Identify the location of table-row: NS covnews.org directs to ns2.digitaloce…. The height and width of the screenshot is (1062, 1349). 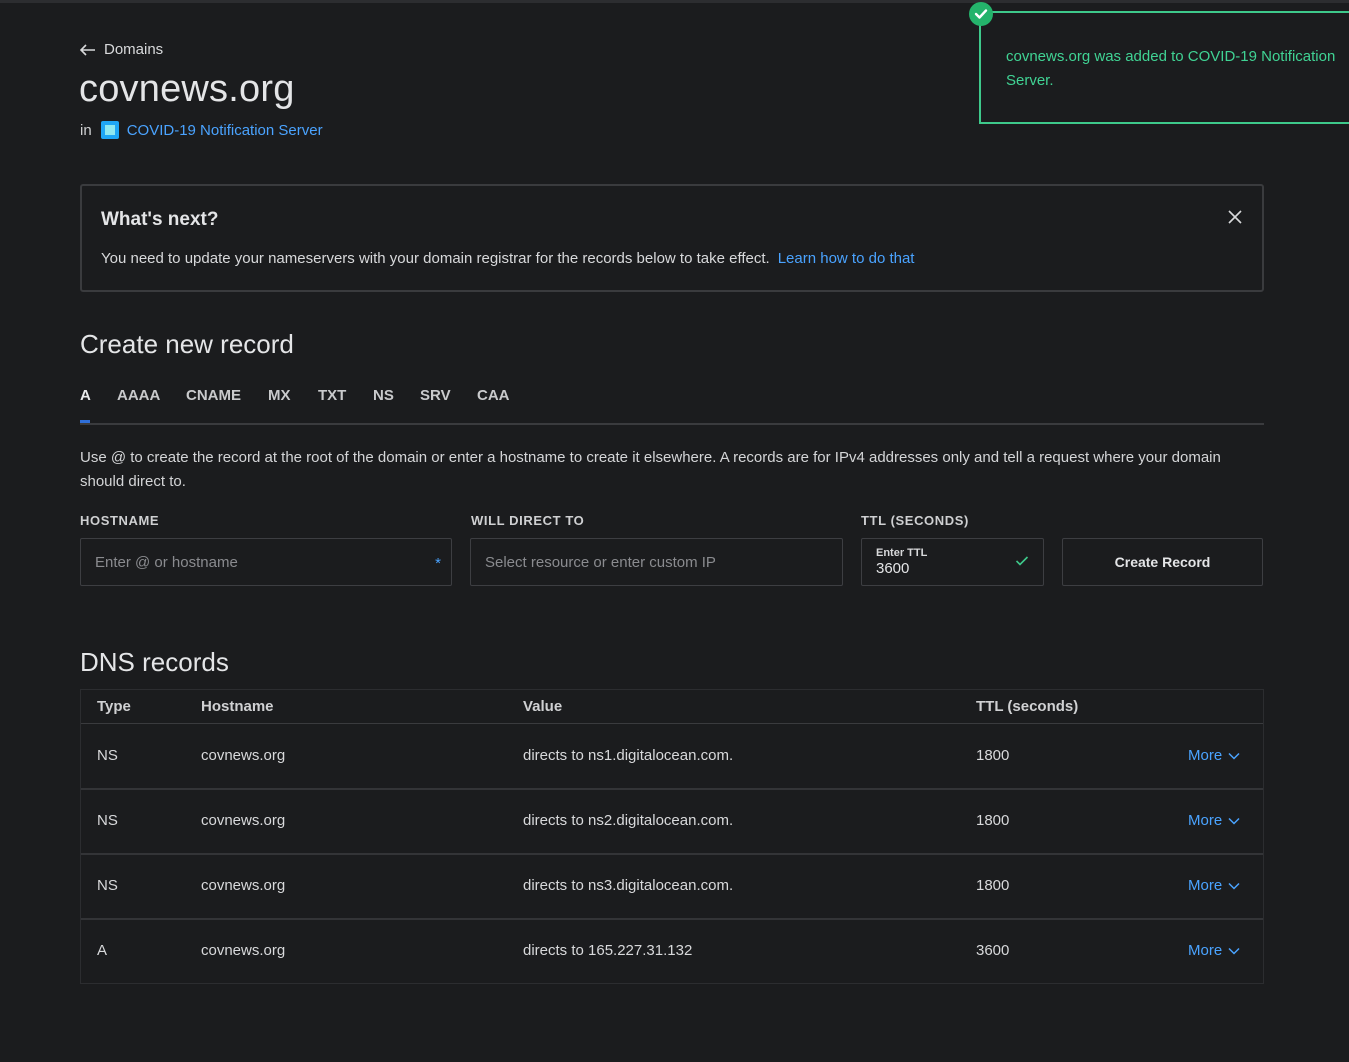
(672, 822).